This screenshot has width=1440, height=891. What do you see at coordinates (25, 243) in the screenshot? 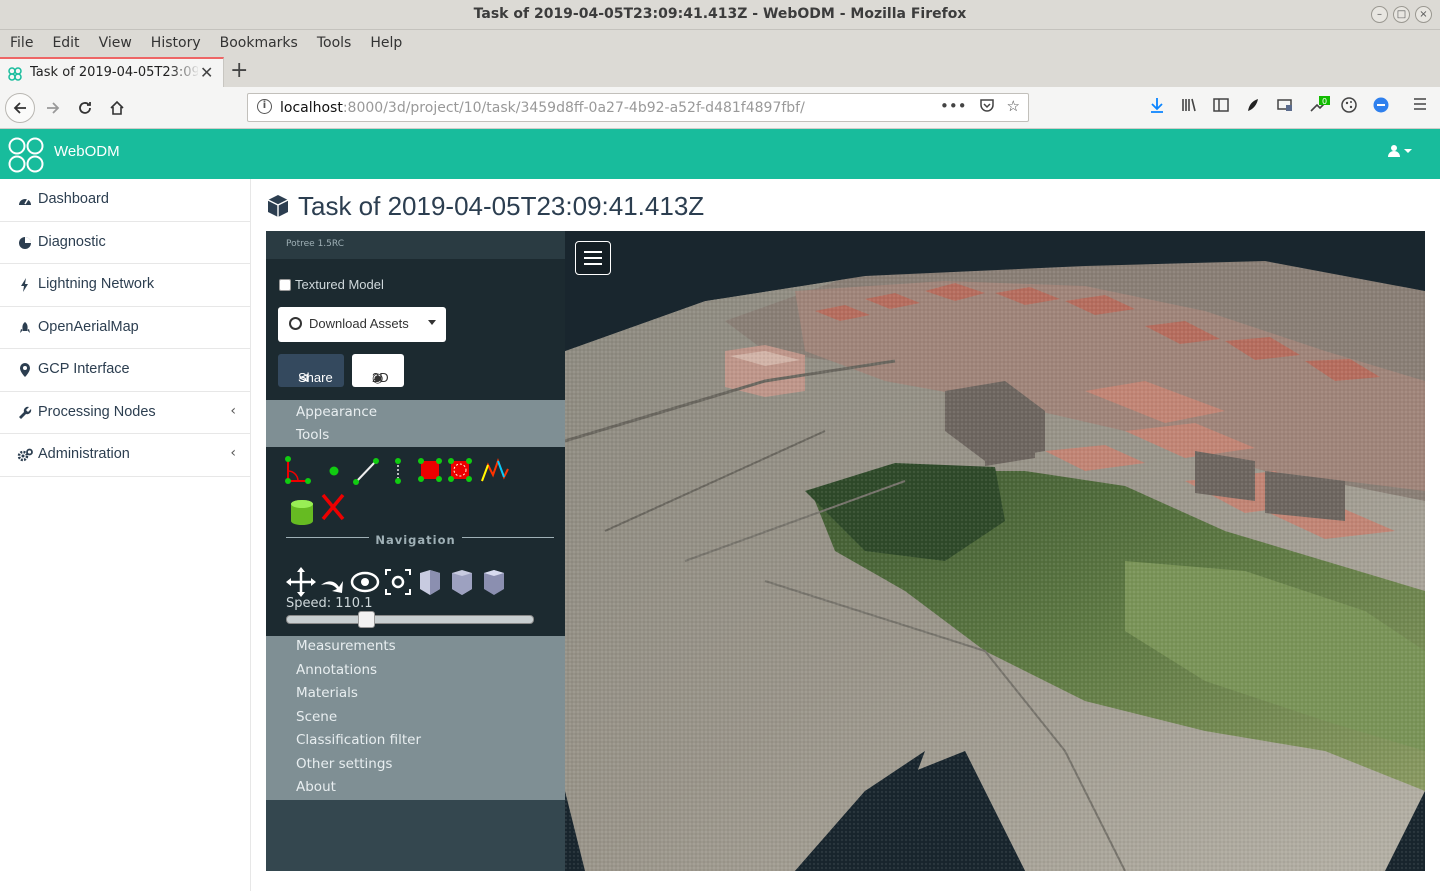
I see `pie-chart-icon` at bounding box center [25, 243].